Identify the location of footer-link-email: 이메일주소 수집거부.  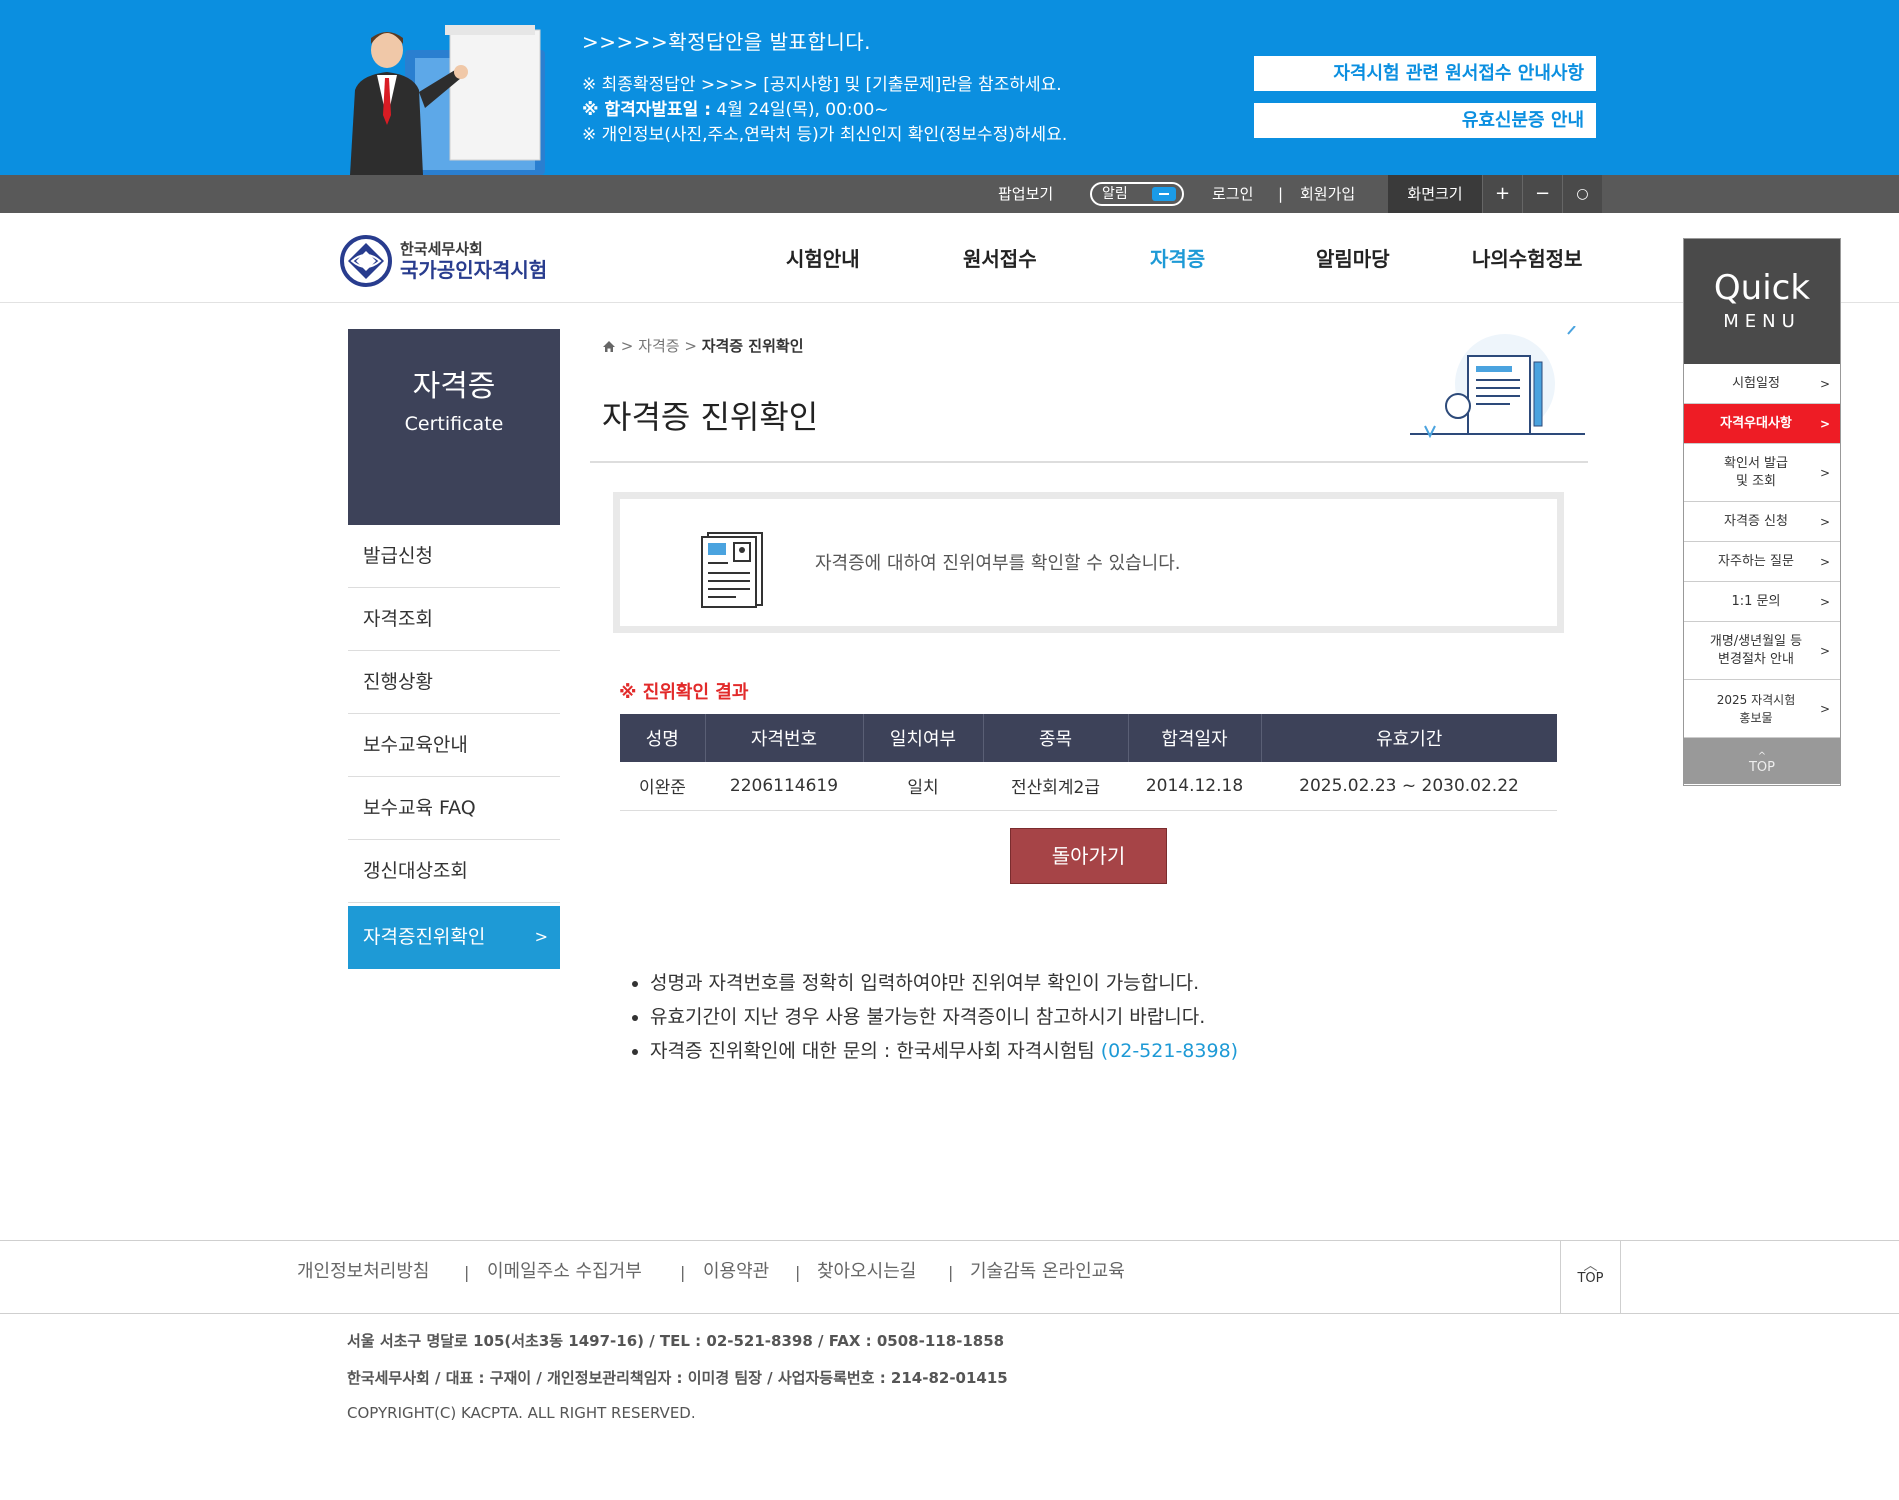
(564, 1272).